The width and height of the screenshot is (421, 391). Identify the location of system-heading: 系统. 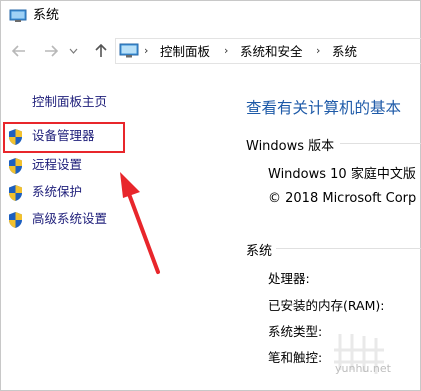
(259, 251).